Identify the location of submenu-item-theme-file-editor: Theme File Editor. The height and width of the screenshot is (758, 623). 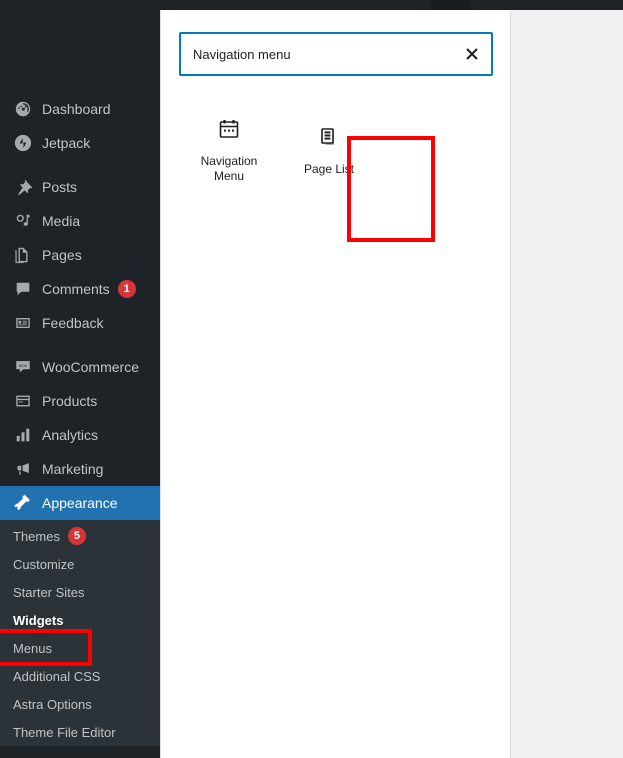
(80, 732).